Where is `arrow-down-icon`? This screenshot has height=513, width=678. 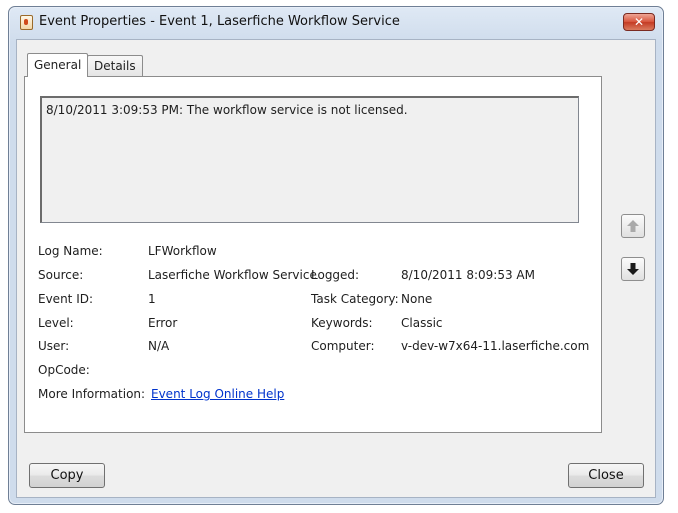
arrow-down-icon is located at coordinates (633, 269).